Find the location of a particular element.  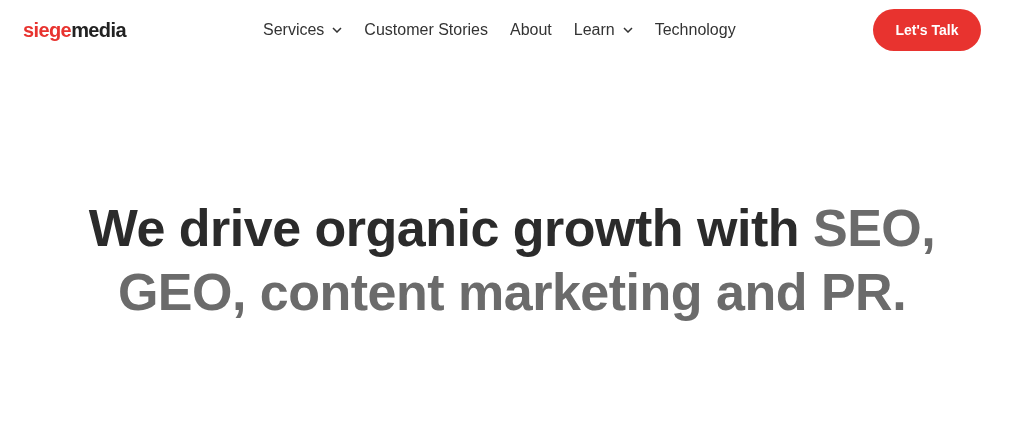

lets-talk-button: Let's Talk is located at coordinates (927, 30).